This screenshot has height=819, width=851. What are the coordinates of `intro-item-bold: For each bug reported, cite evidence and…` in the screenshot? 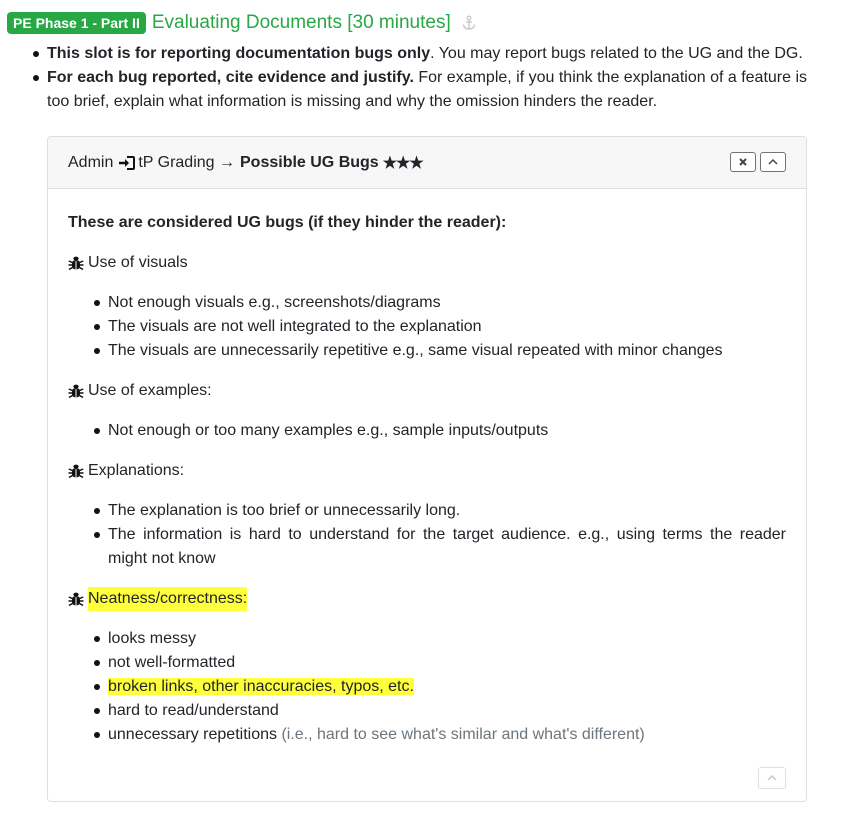 It's located at (230, 77).